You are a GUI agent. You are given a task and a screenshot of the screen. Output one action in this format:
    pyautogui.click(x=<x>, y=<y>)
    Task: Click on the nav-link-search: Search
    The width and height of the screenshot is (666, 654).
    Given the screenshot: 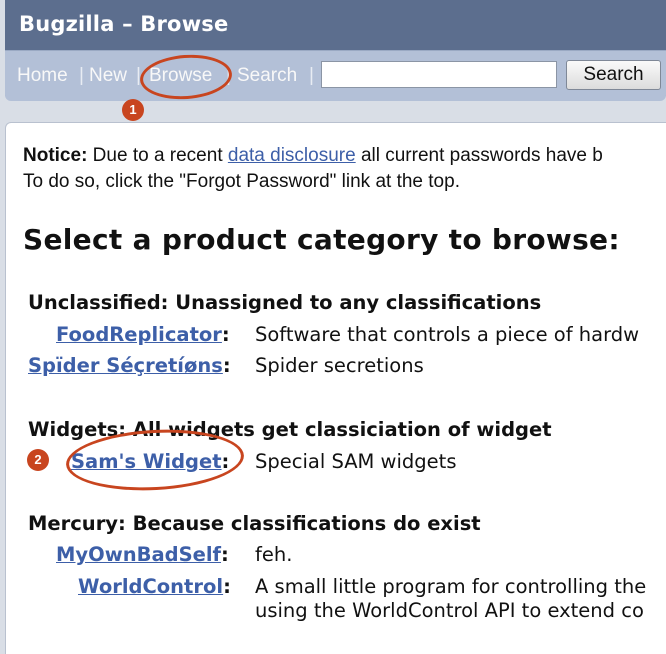 What is the action you would take?
    pyautogui.click(x=267, y=76)
    